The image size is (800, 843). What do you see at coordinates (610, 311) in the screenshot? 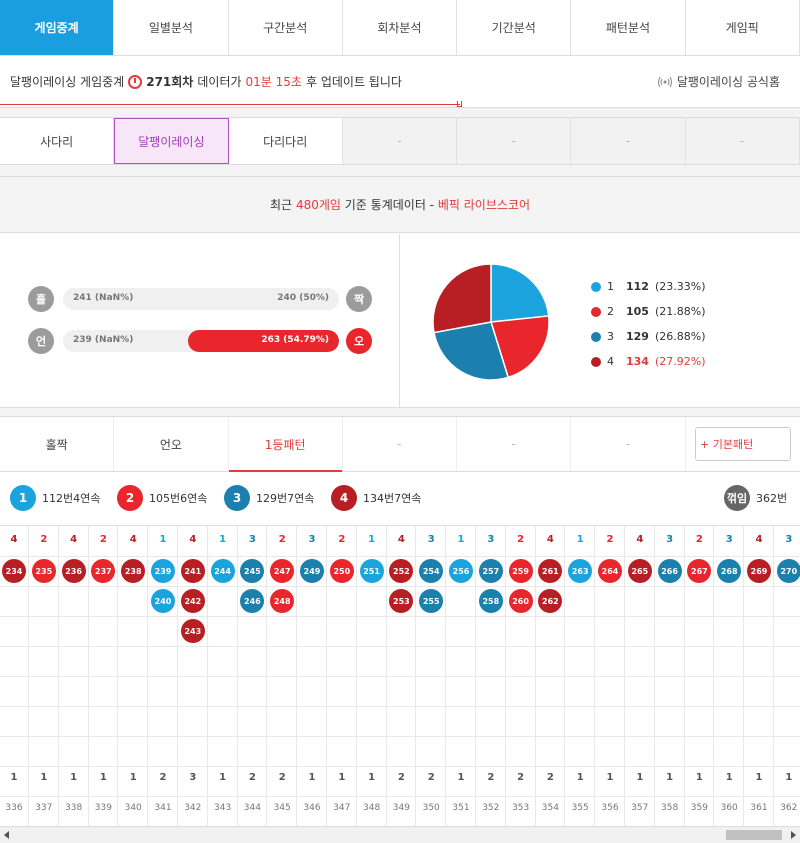
I see `legend-label: 2` at bounding box center [610, 311].